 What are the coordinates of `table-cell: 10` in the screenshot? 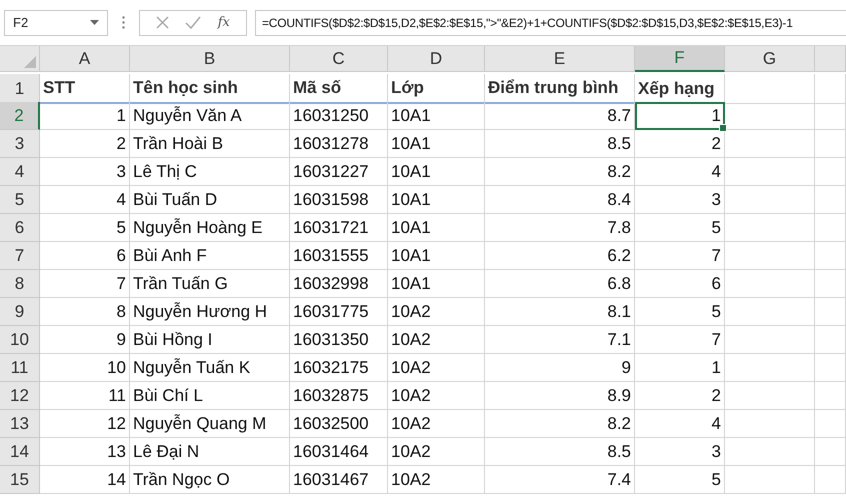 It's located at (85, 368).